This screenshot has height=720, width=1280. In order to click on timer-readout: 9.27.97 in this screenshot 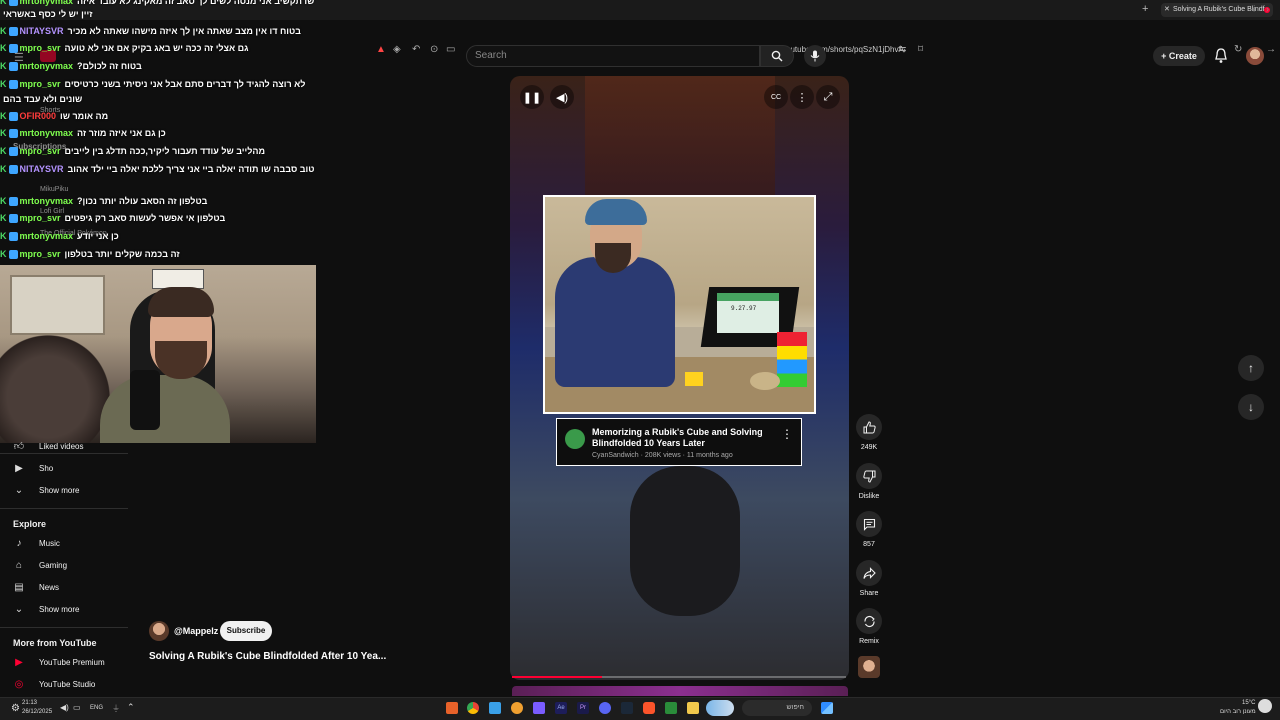, I will do `click(744, 308)`.